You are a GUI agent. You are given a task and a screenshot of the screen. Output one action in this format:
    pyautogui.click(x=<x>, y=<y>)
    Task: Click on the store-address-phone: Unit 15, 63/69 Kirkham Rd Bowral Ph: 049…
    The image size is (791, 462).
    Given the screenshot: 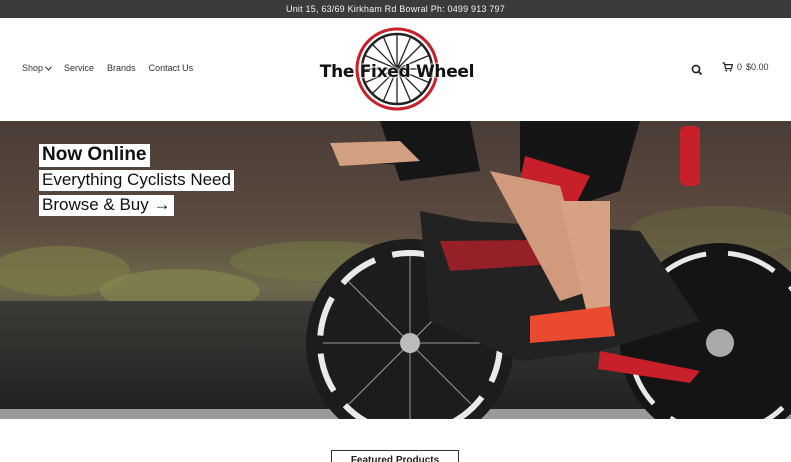 What is the action you would take?
    pyautogui.click(x=395, y=9)
    